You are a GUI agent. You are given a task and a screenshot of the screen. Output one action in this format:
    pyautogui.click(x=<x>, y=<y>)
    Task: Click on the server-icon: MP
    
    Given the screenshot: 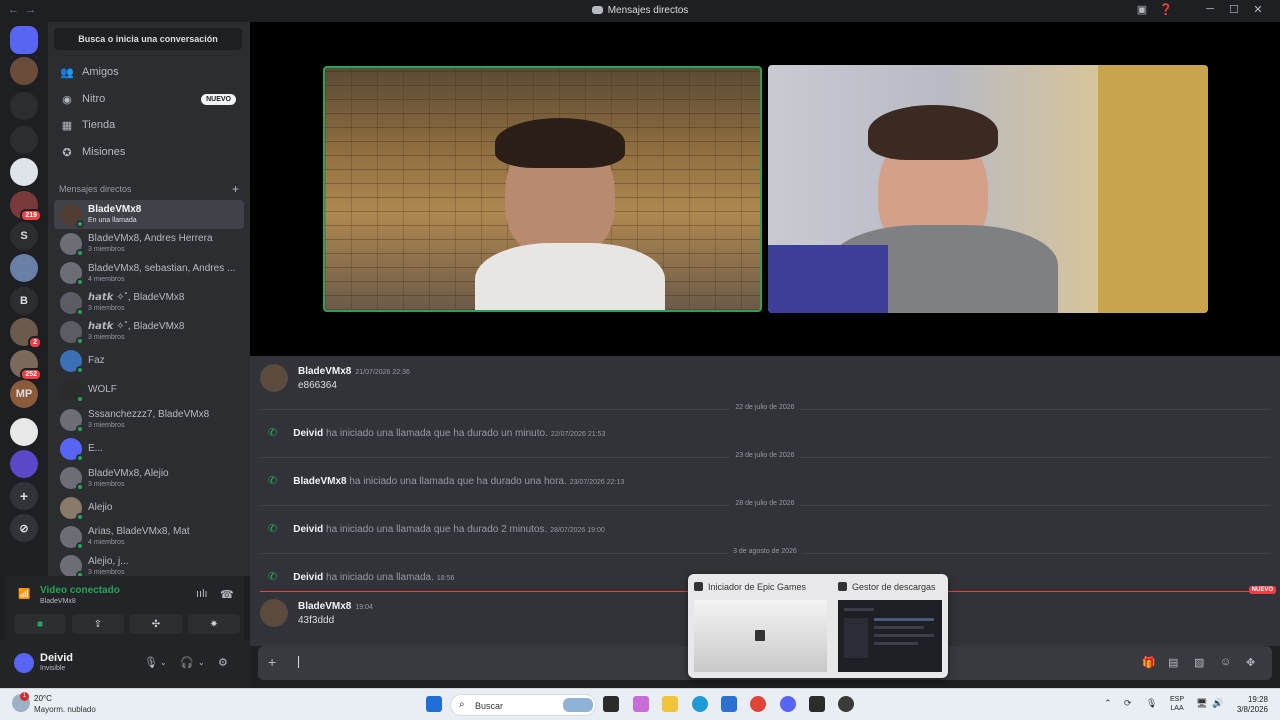 What is the action you would take?
    pyautogui.click(x=24, y=394)
    